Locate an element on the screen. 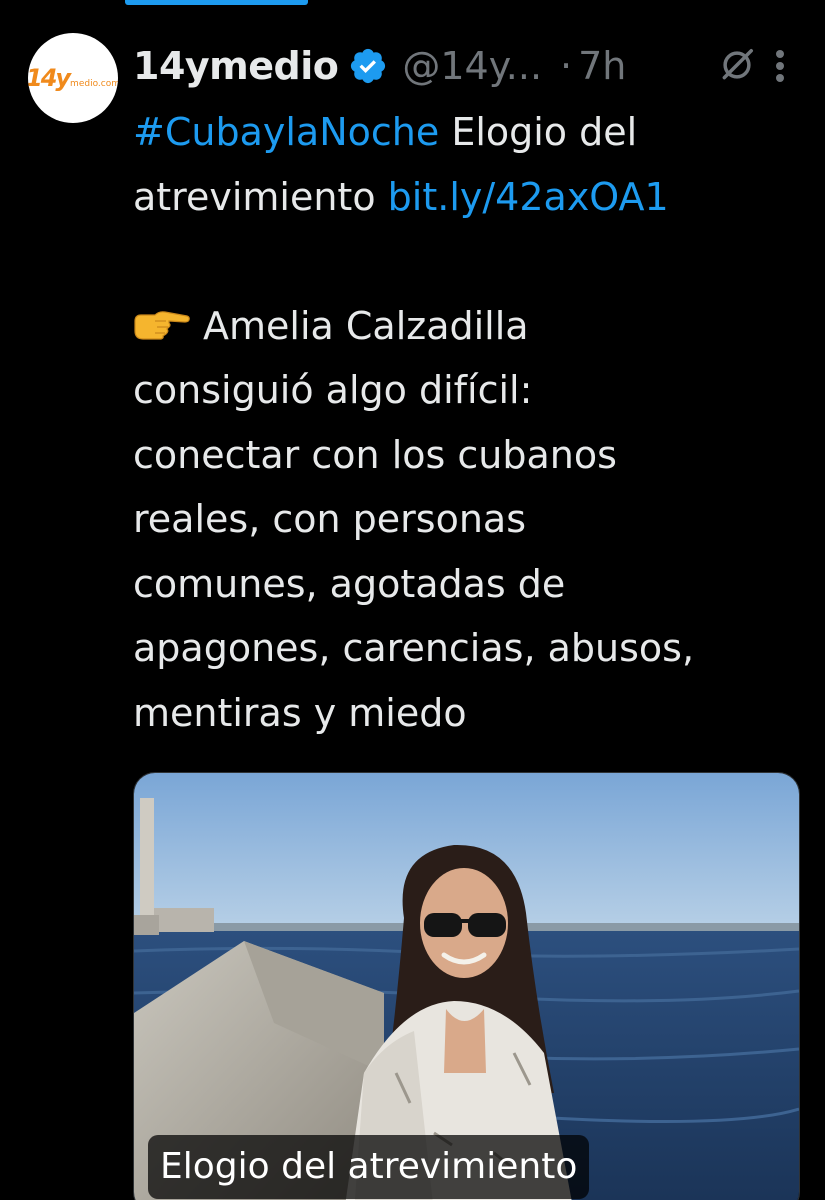 Image resolution: width=825 pixels, height=1200 pixels. tweet-text-line: mentiras y miedo is located at coordinates (300, 712).